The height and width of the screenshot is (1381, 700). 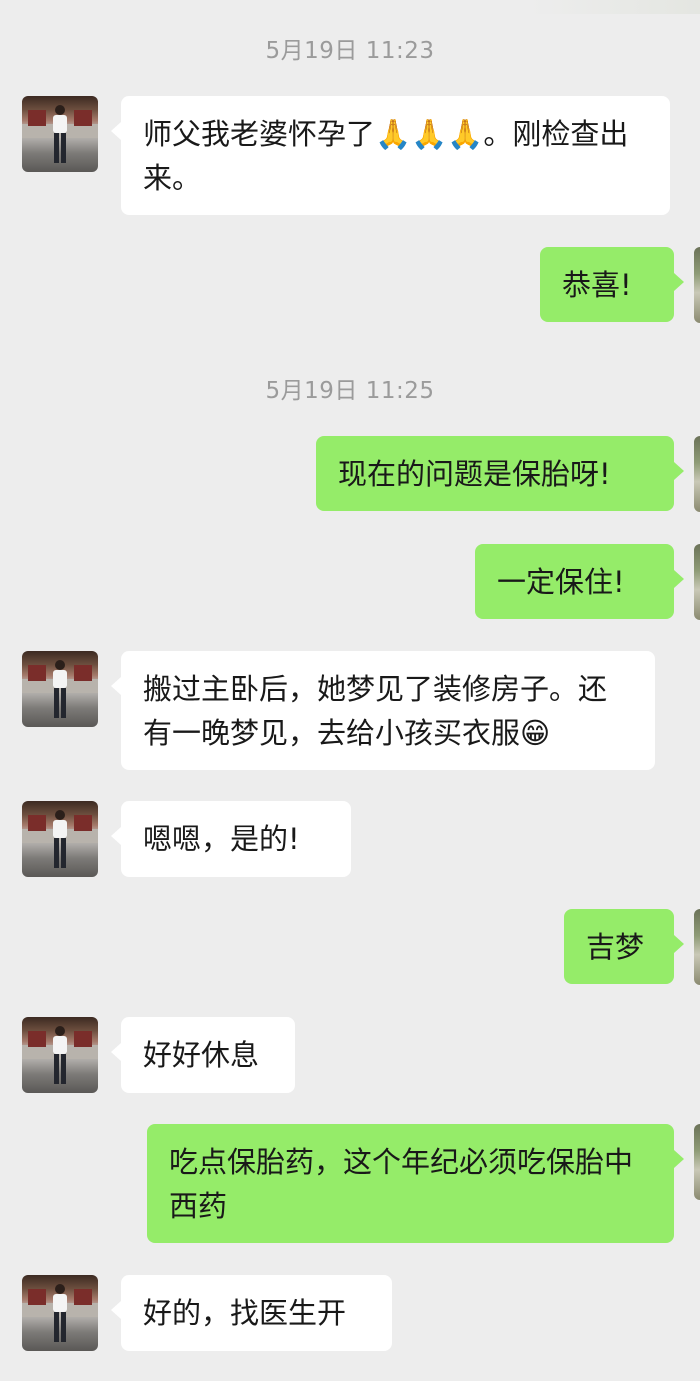 What do you see at coordinates (386, 156) in the screenshot?
I see `message-text: 师父我老婆怀孕了🙏🙏🙏。刚检查出来。` at bounding box center [386, 156].